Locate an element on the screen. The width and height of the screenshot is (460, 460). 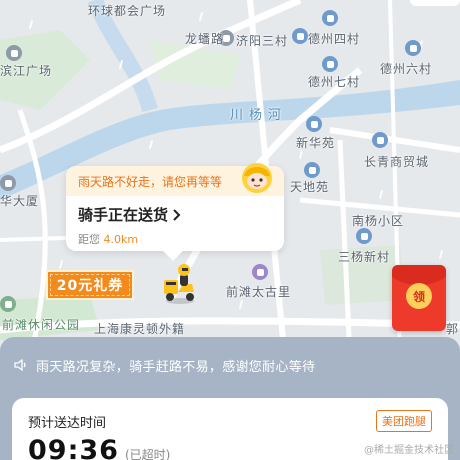
map-label: 上海康灵顿外籍 is located at coordinates (140, 329).